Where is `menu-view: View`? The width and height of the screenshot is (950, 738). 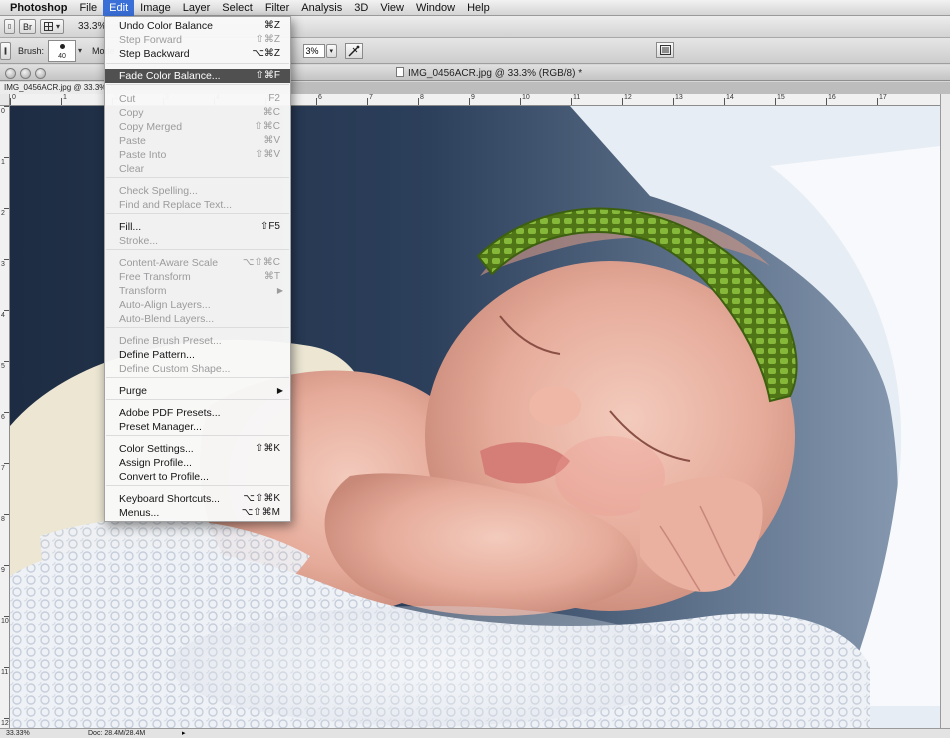 menu-view: View is located at coordinates (392, 8).